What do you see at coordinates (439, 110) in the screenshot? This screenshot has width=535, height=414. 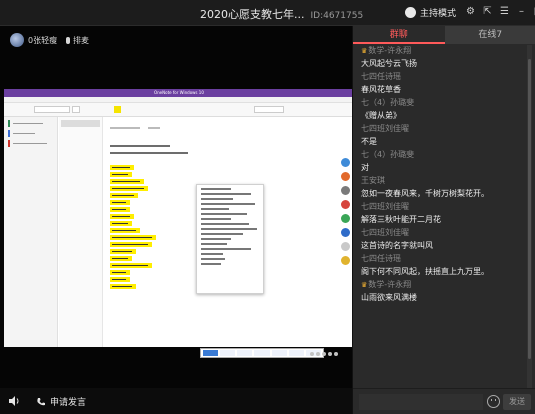 I see `chat-message: 七（4）孙璐斐 《赠从弟》` at bounding box center [439, 110].